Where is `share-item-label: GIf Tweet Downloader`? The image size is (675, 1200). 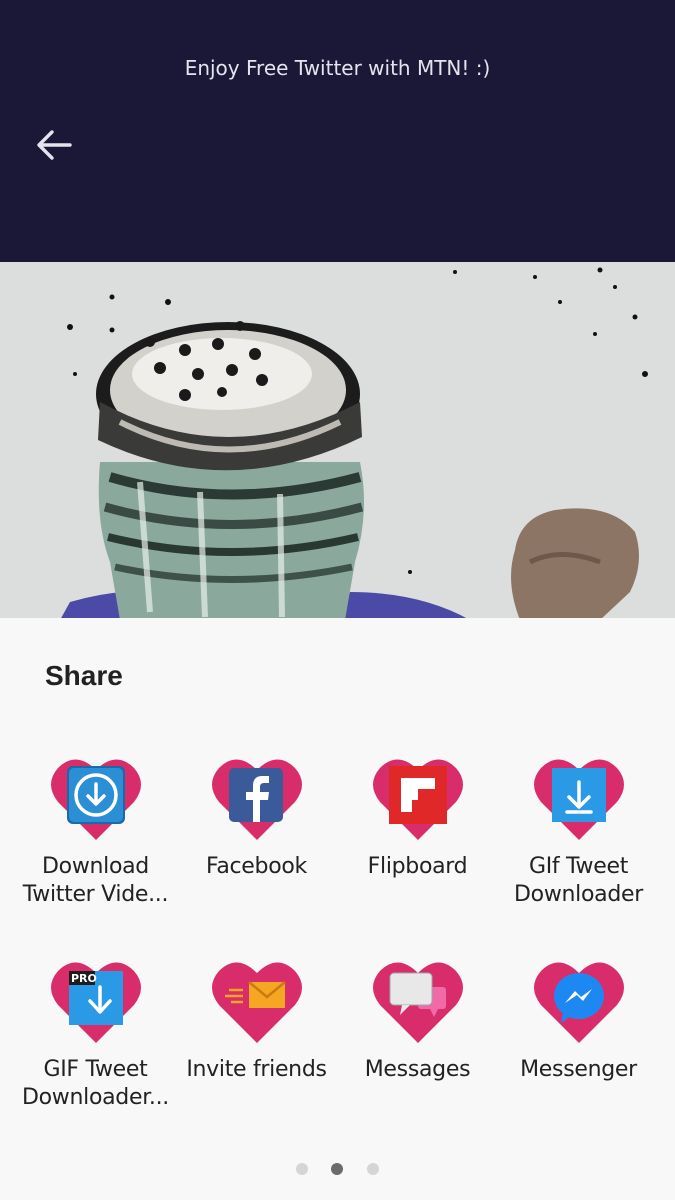
share-item-label: GIf Tweet Downloader is located at coordinates (578, 880).